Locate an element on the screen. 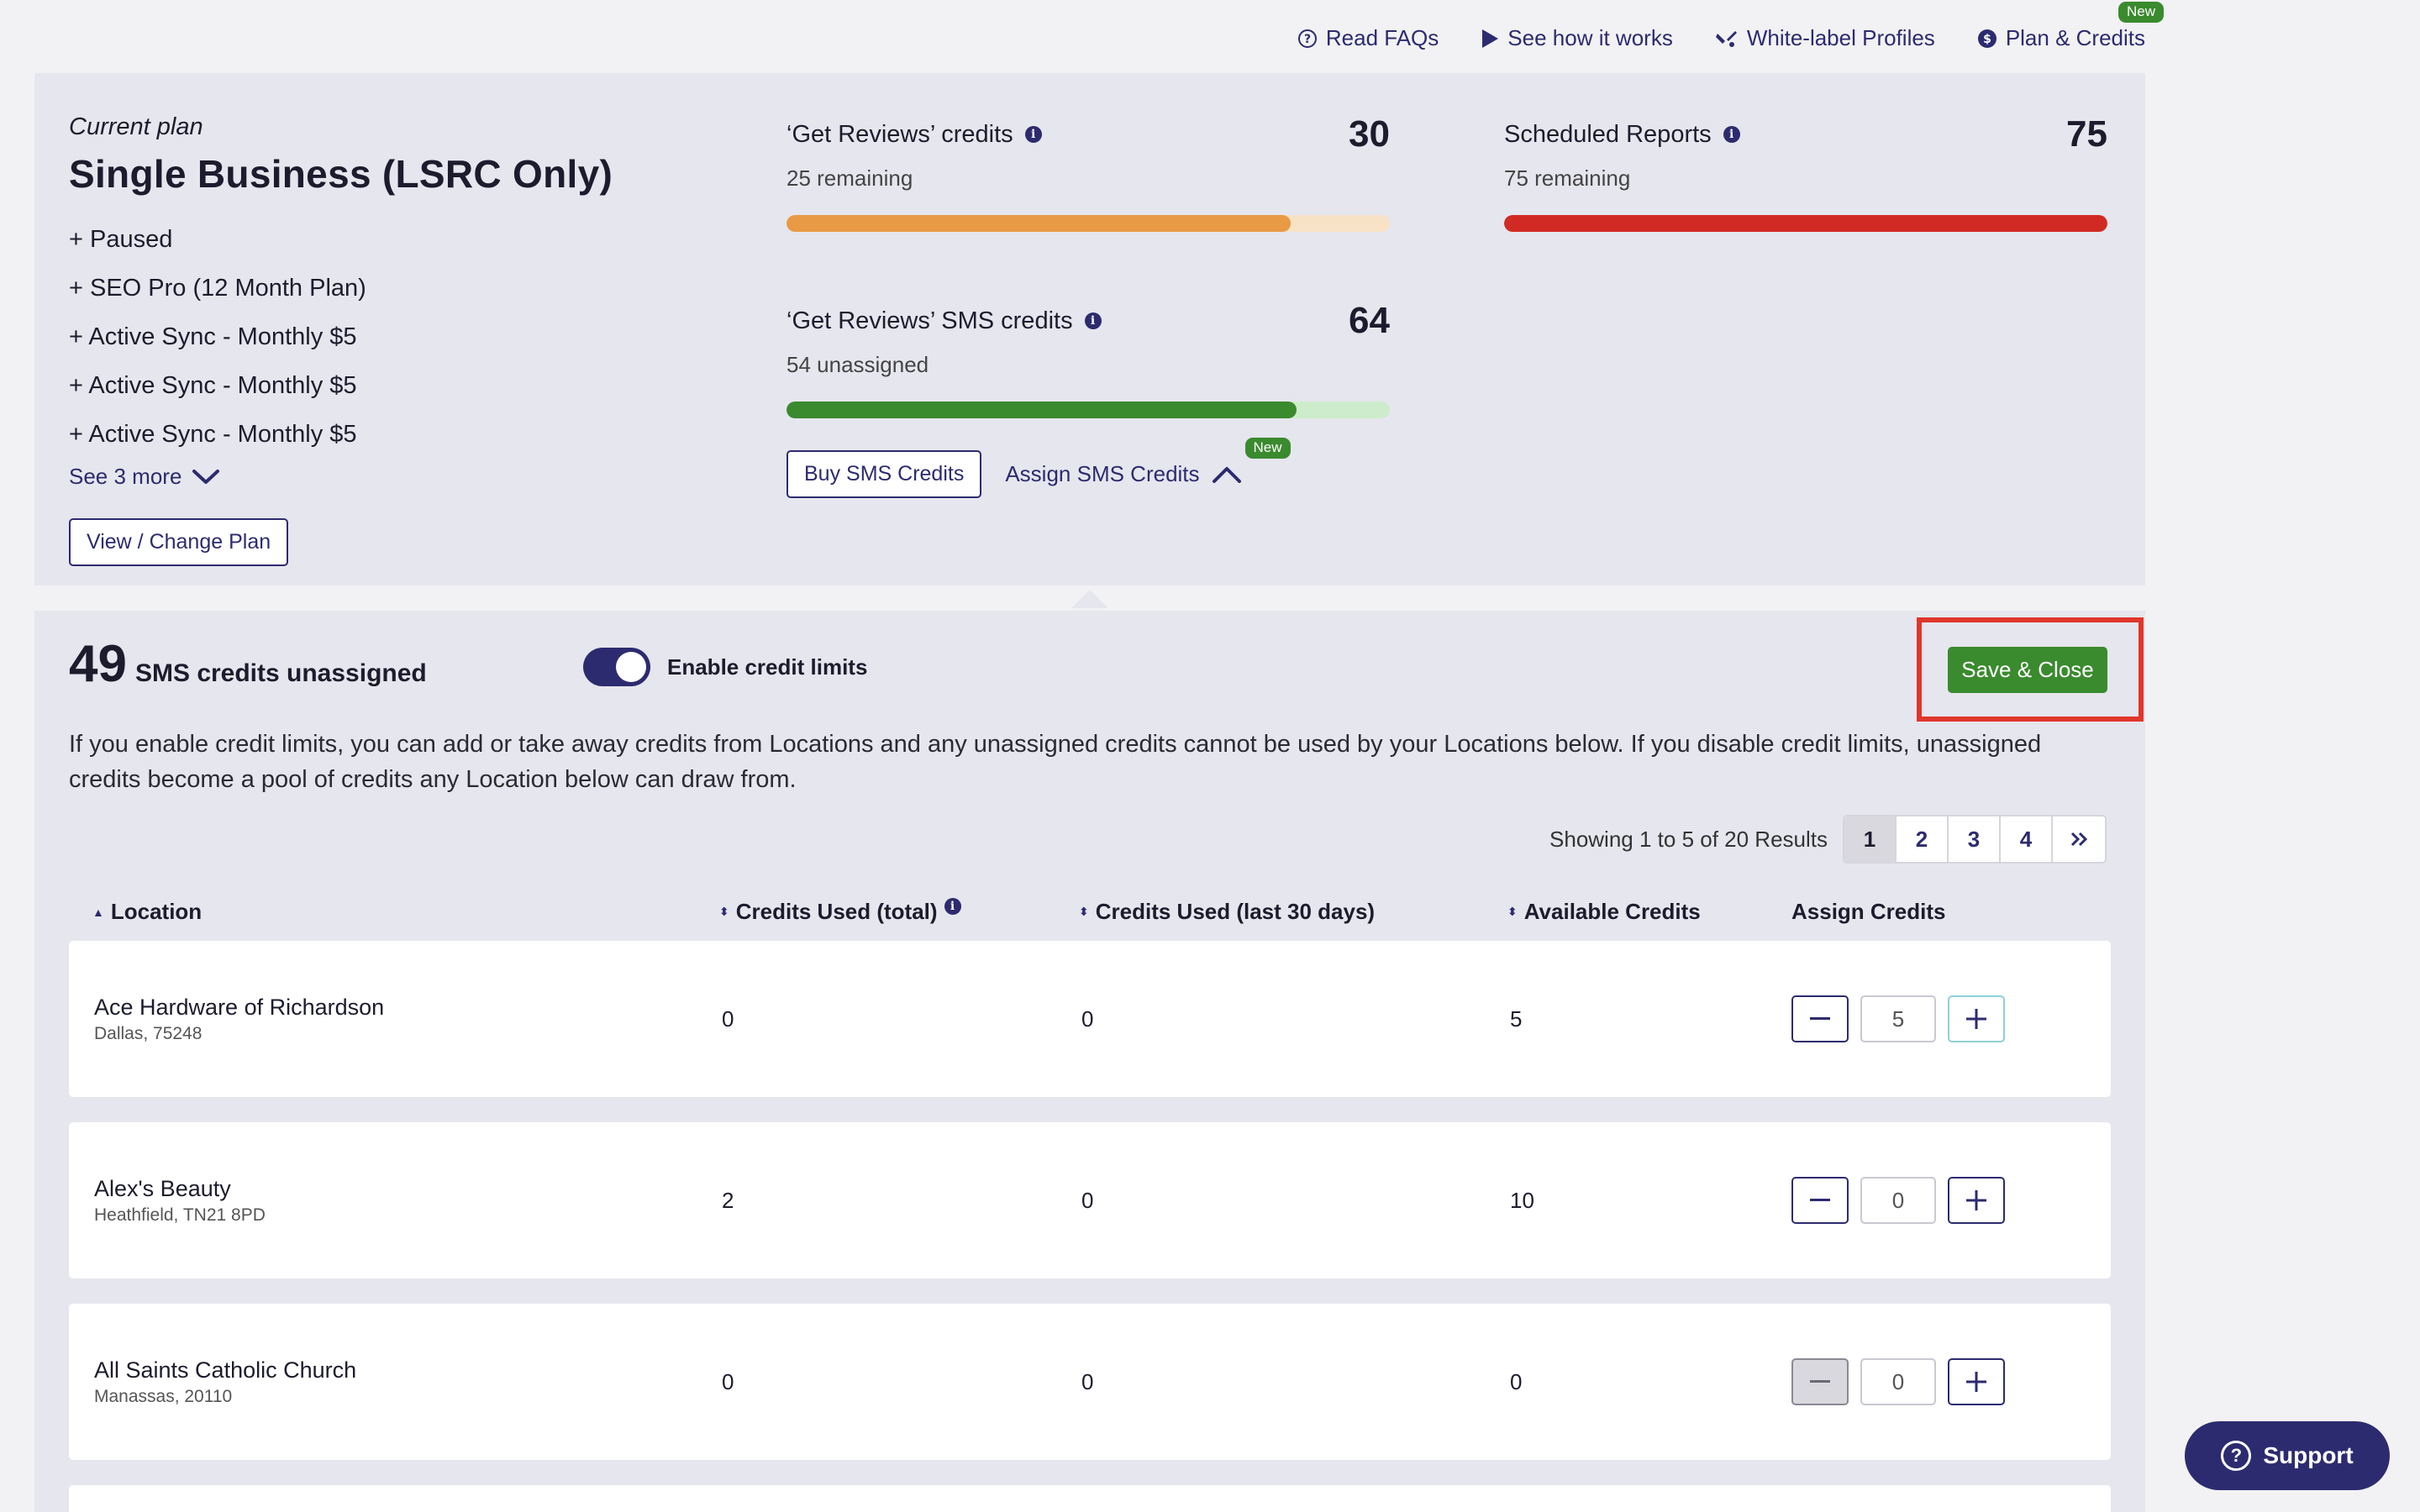  pagination: 1 2 3 4 is located at coordinates (1975, 839).